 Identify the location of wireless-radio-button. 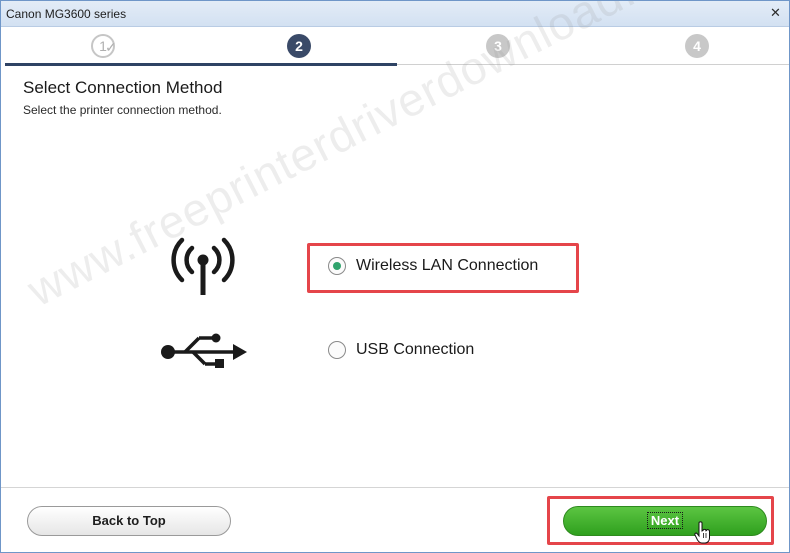
(337, 266).